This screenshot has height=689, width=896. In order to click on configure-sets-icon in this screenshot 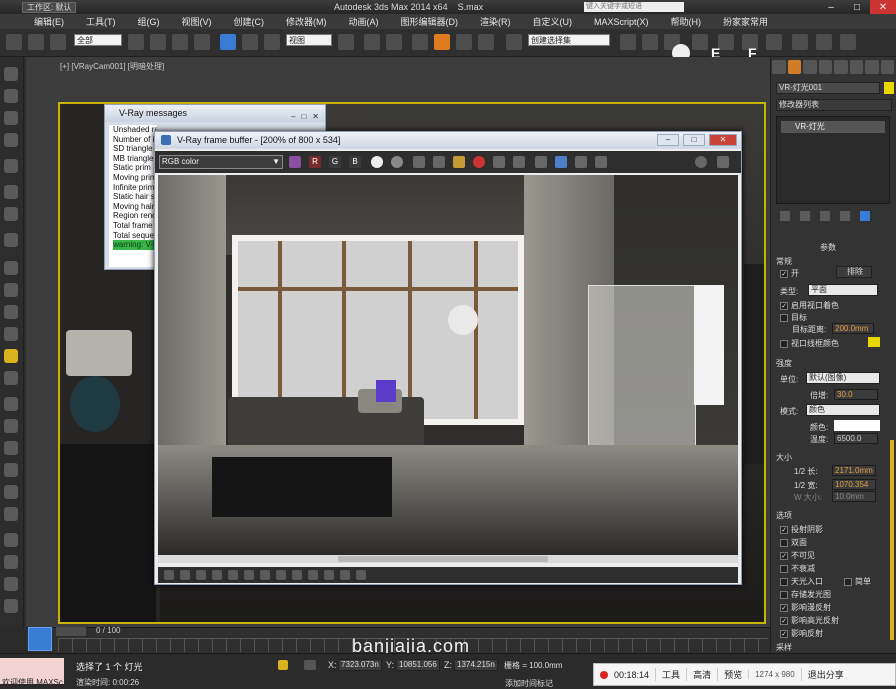, I will do `click(865, 216)`.